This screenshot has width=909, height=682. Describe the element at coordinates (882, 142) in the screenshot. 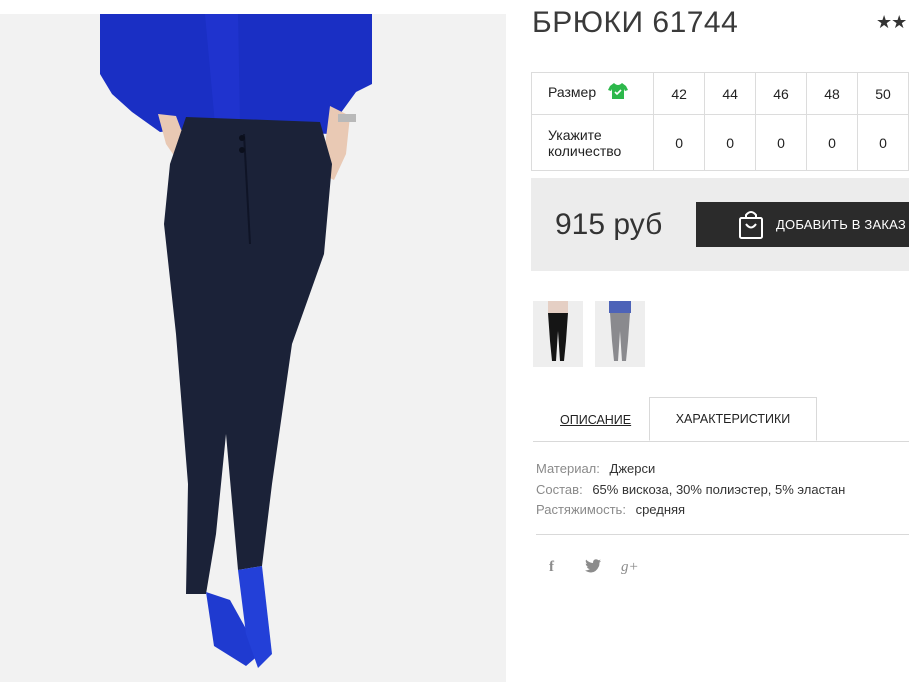

I see `quantity-input-50: 0` at that location.